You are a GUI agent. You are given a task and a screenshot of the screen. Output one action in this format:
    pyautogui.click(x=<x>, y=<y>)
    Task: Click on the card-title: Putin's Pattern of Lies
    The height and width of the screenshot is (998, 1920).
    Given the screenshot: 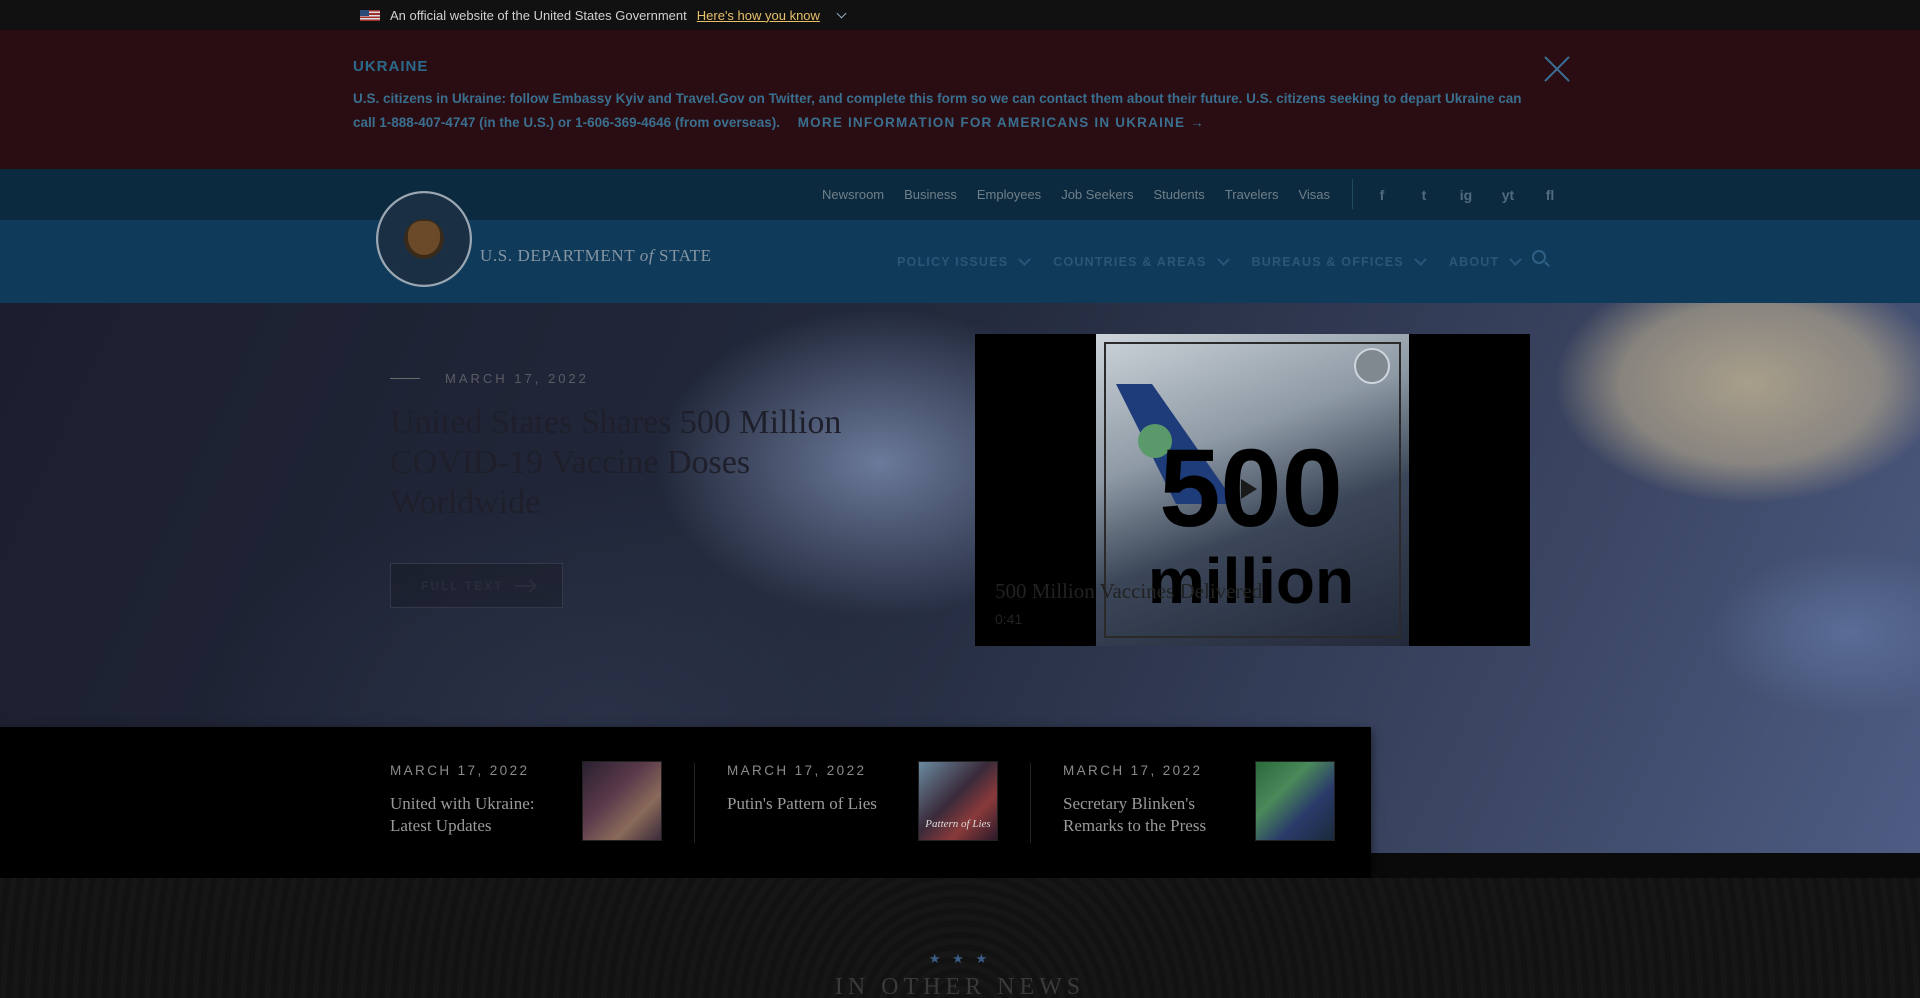 What is the action you would take?
    pyautogui.click(x=807, y=804)
    